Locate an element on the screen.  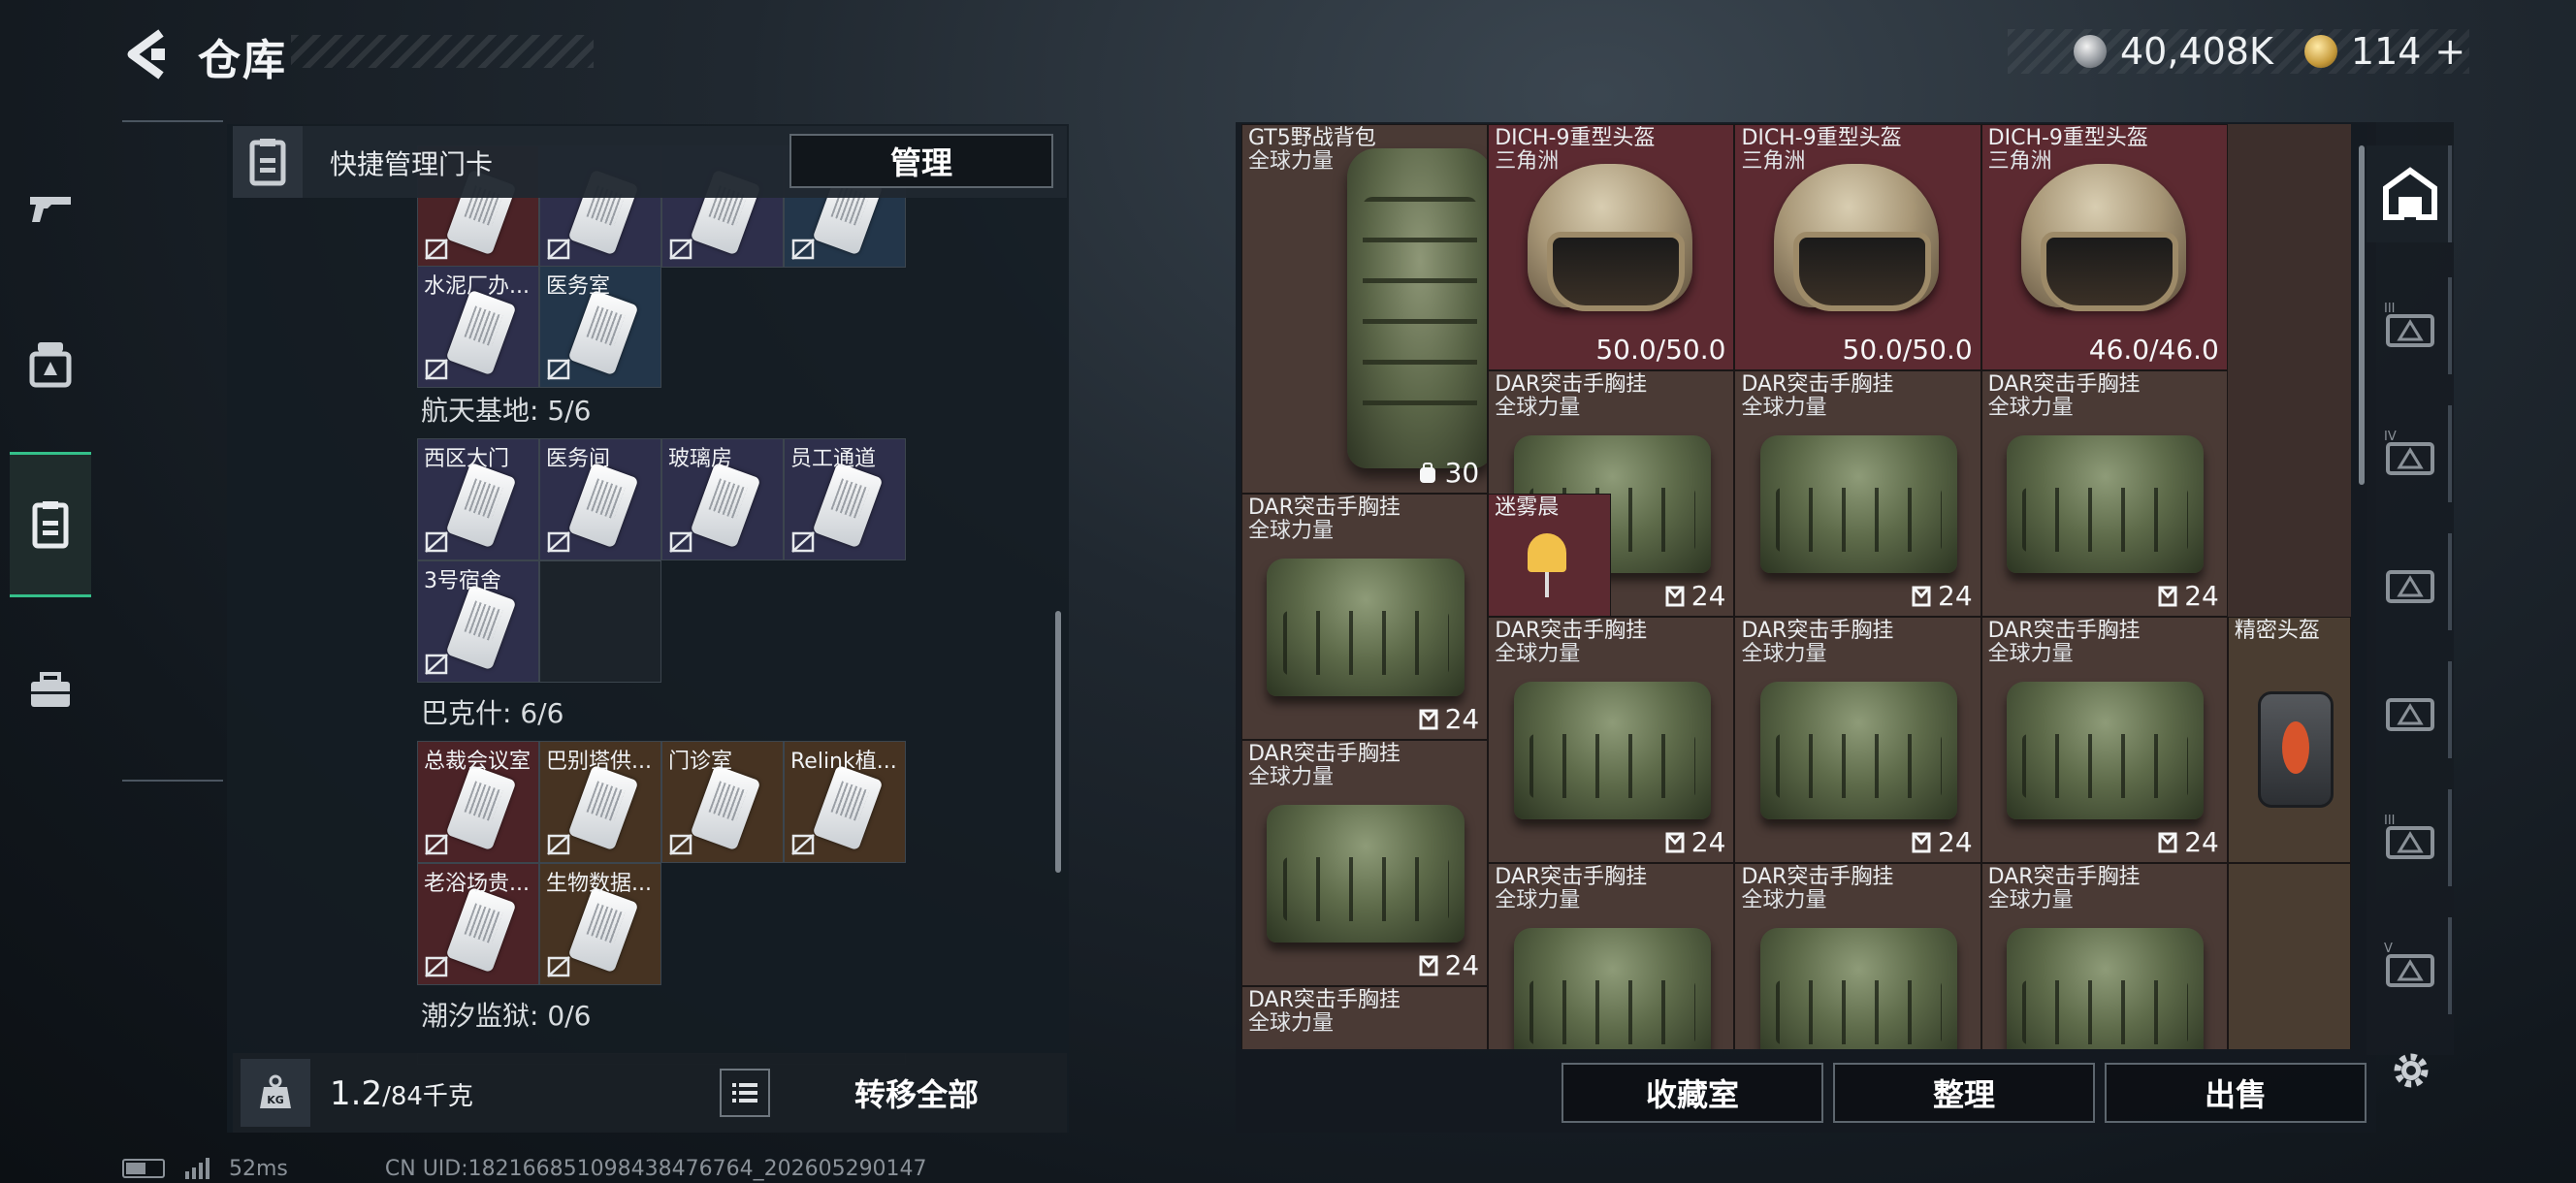
inventory-item: GT5野战背包 全球力量 30 is located at coordinates (1365, 309).